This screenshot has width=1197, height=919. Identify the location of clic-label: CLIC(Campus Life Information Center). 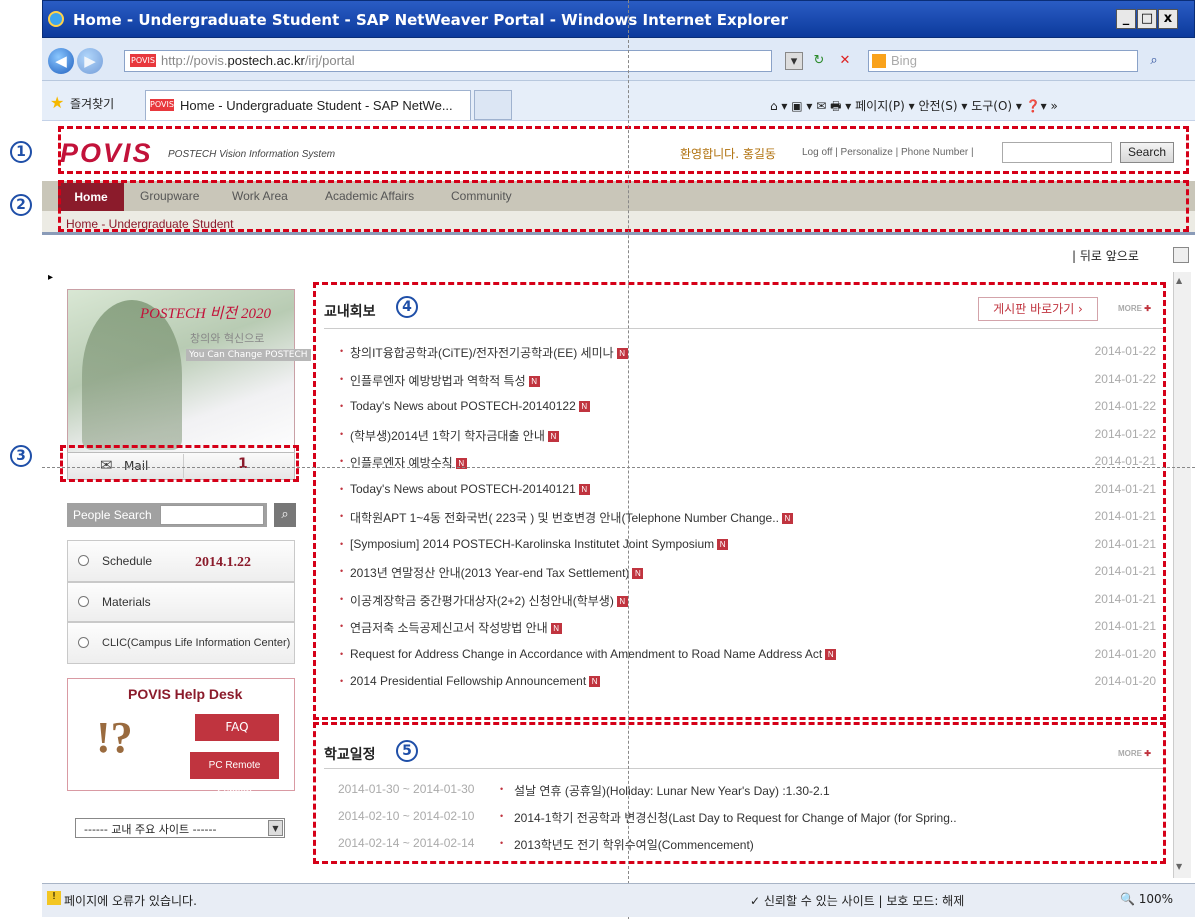
(196, 643).